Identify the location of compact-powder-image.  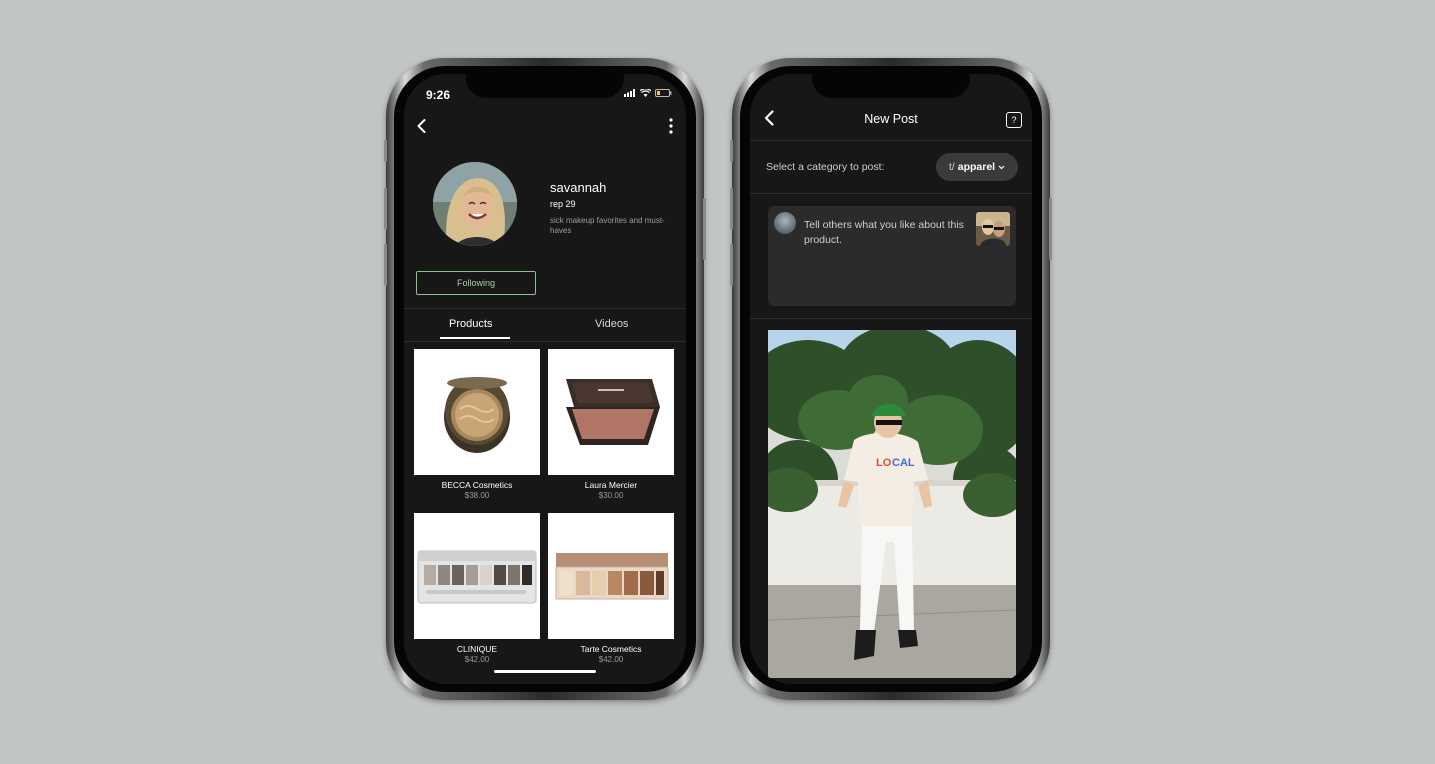
(477, 415).